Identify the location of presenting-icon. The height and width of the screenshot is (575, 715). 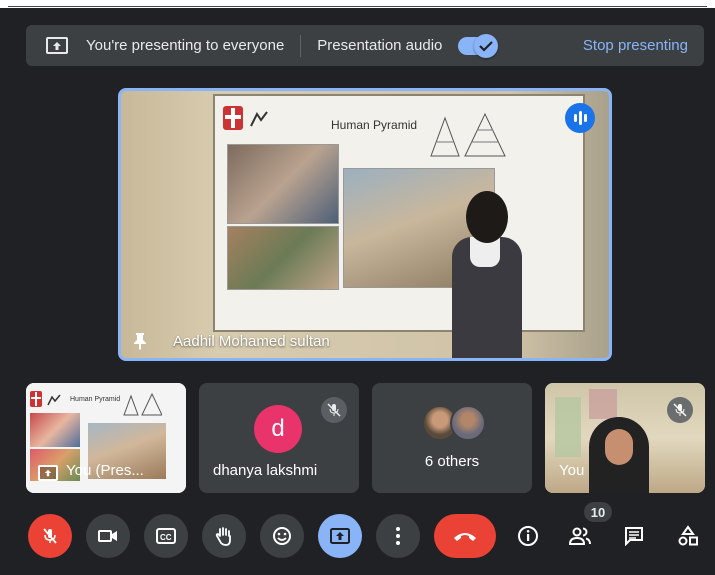
(48, 473).